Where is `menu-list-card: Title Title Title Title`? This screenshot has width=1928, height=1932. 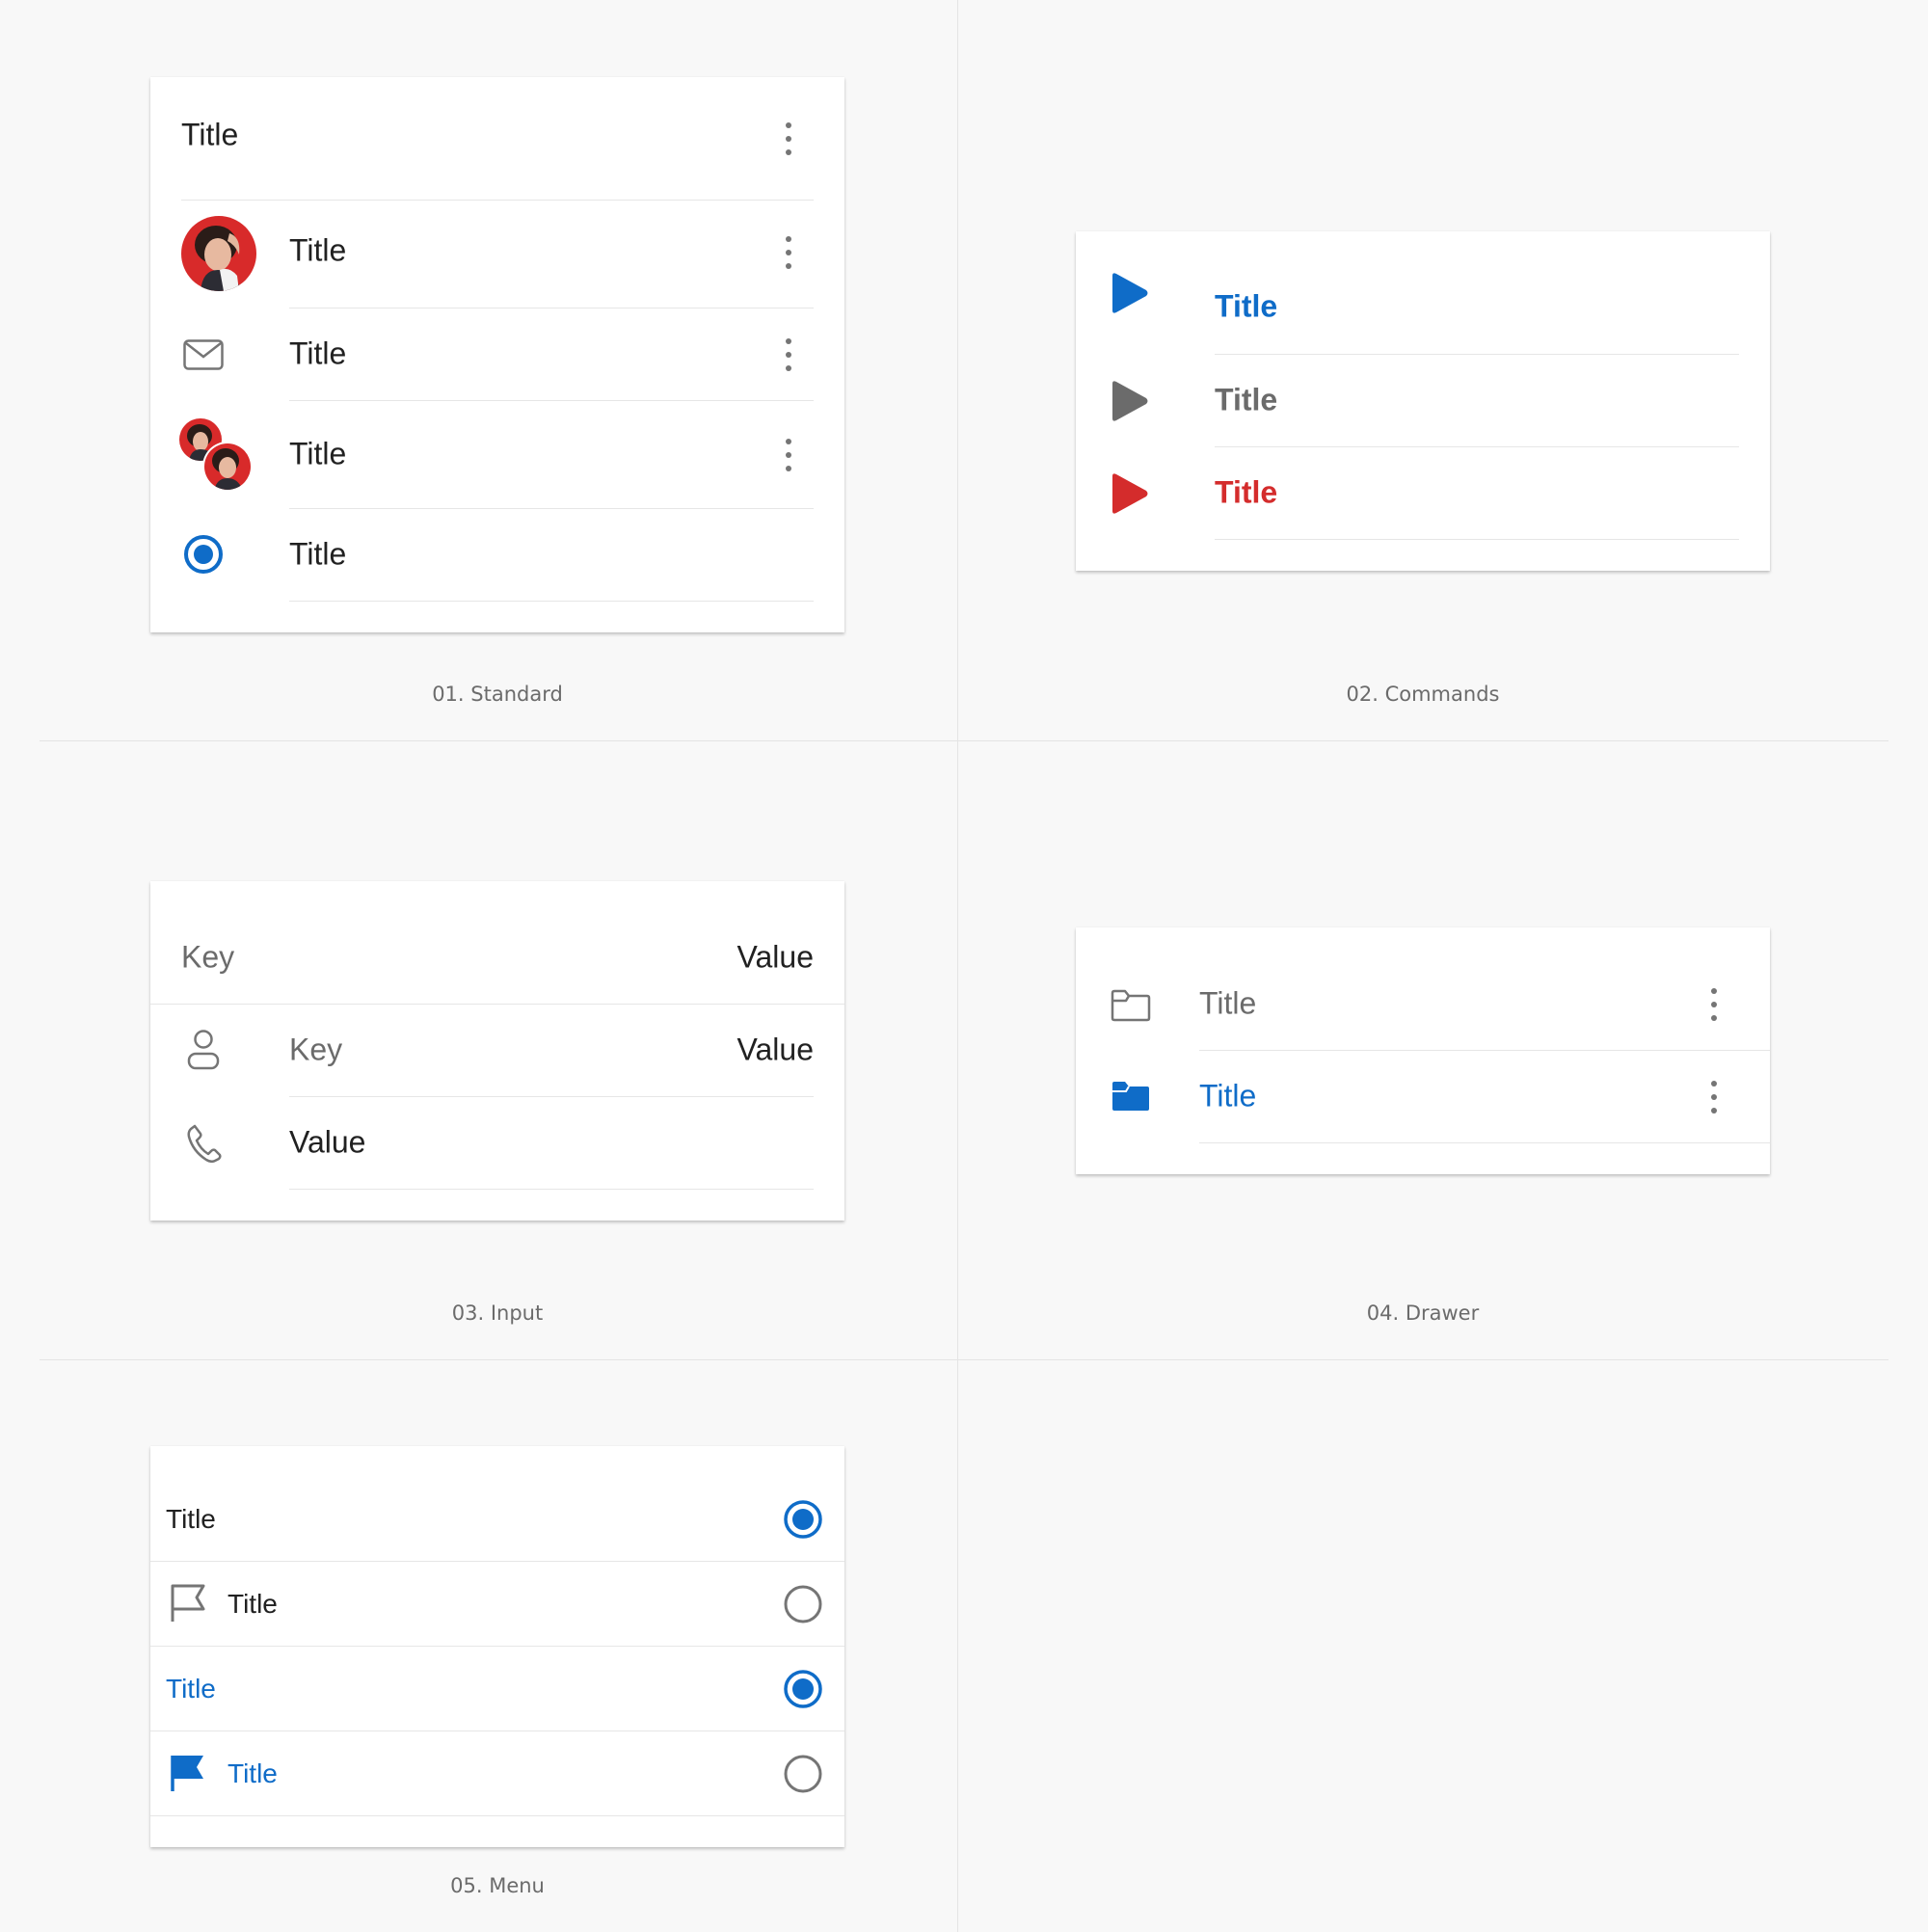
menu-list-card: Title Title Title Title is located at coordinates (497, 1647).